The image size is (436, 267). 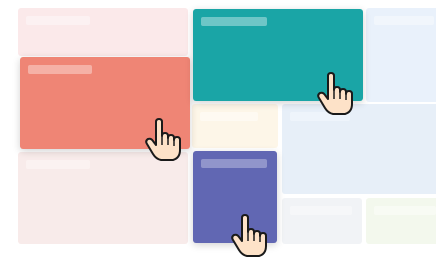 What do you see at coordinates (401, 221) in the screenshot?
I see `tile-green` at bounding box center [401, 221].